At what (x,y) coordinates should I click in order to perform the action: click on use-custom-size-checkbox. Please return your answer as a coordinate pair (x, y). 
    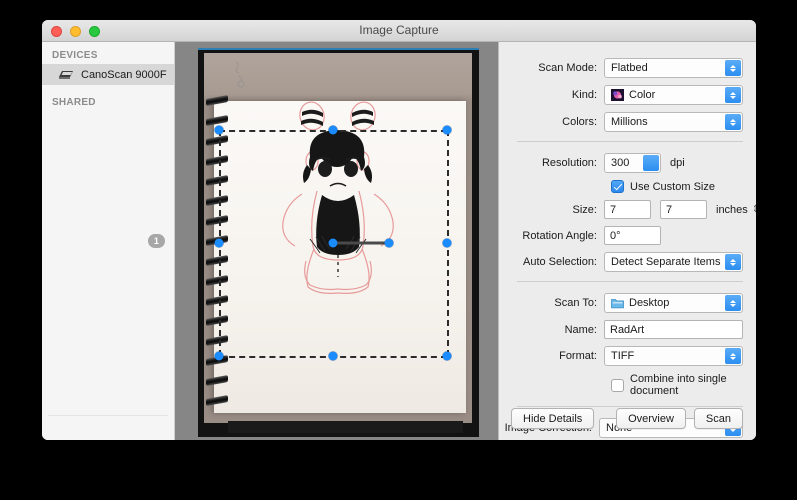
    Looking at the image, I should click on (617, 186).